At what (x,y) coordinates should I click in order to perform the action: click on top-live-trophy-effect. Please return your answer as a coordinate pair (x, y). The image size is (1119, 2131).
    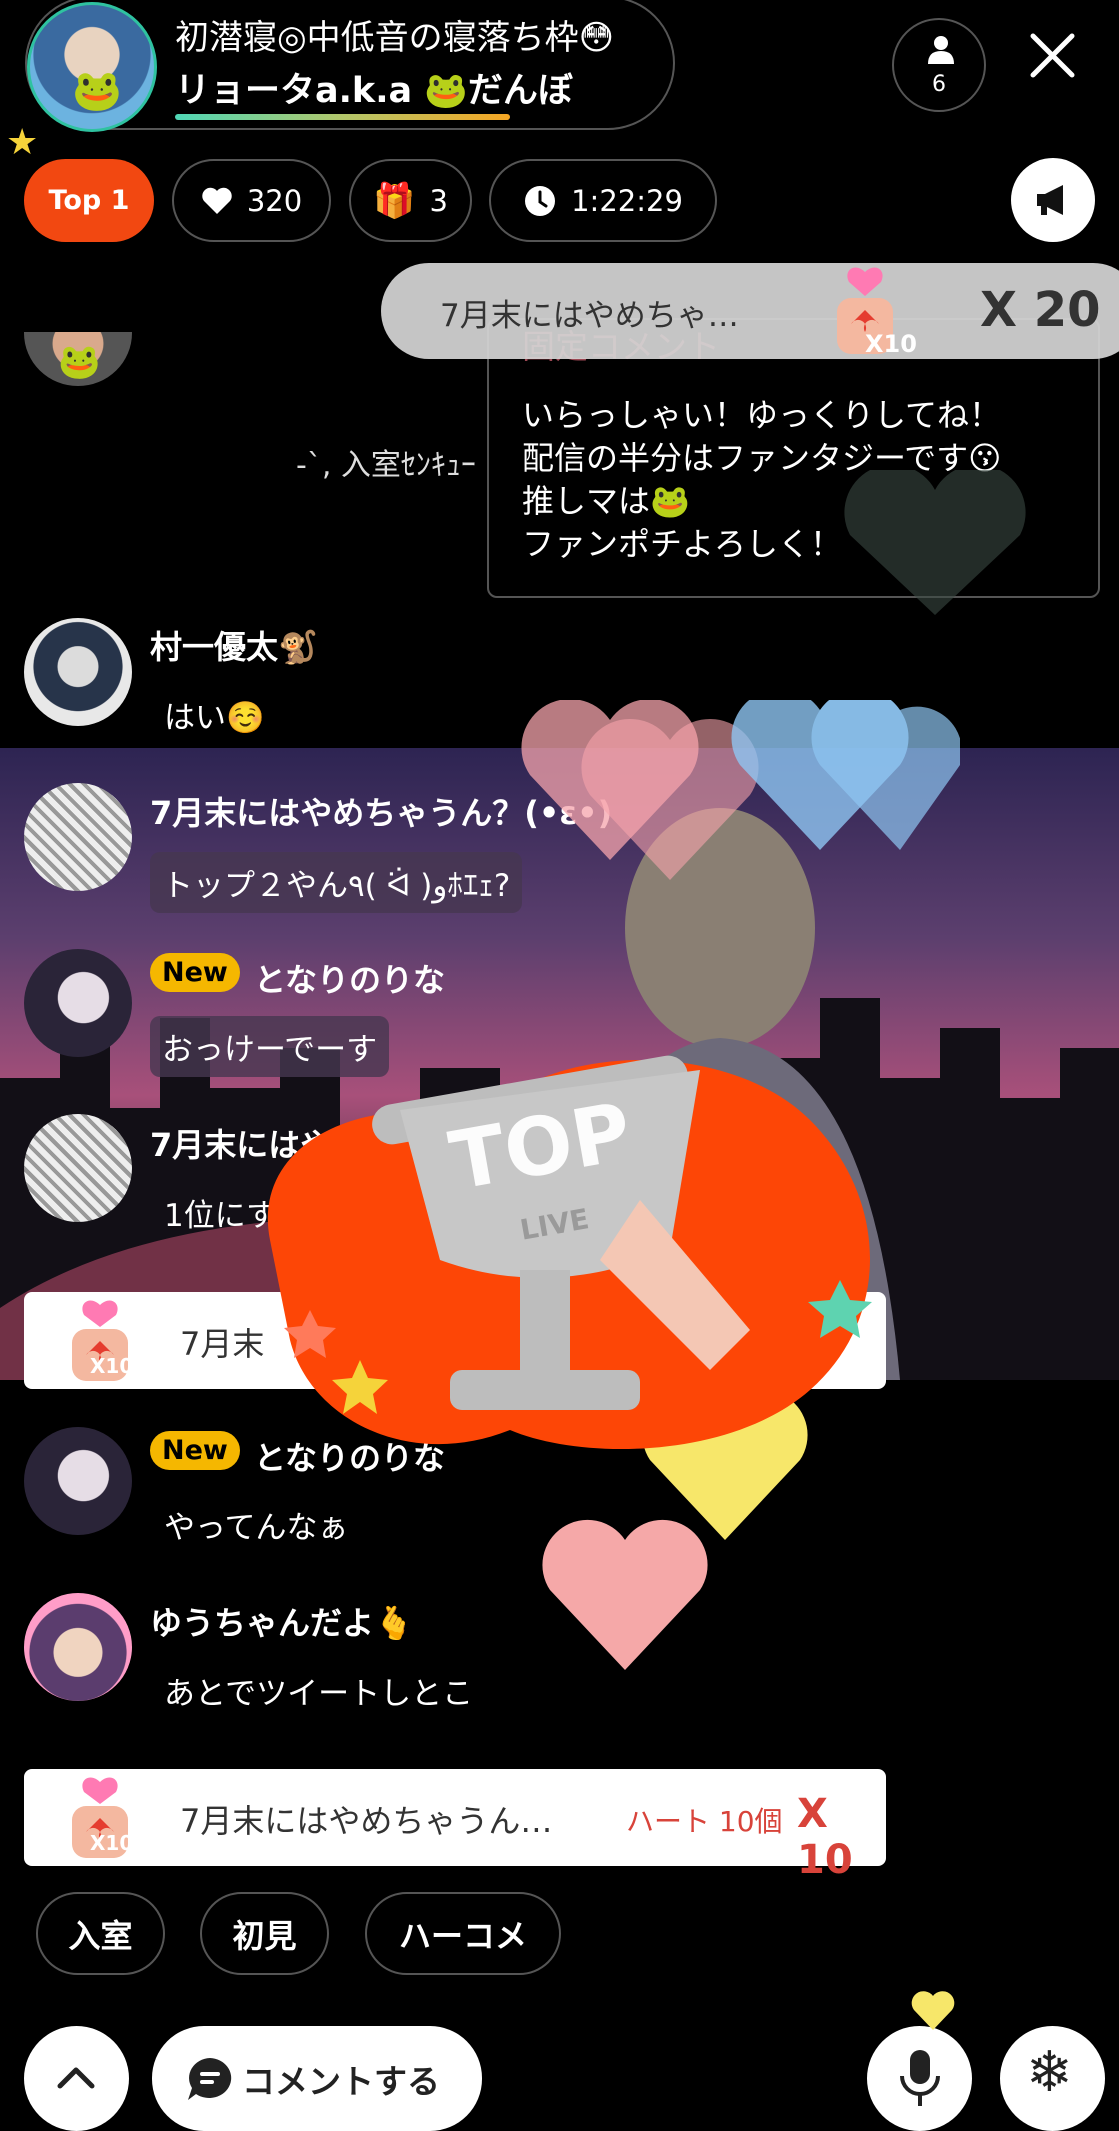
    Looking at the image, I should click on (569, 1252).